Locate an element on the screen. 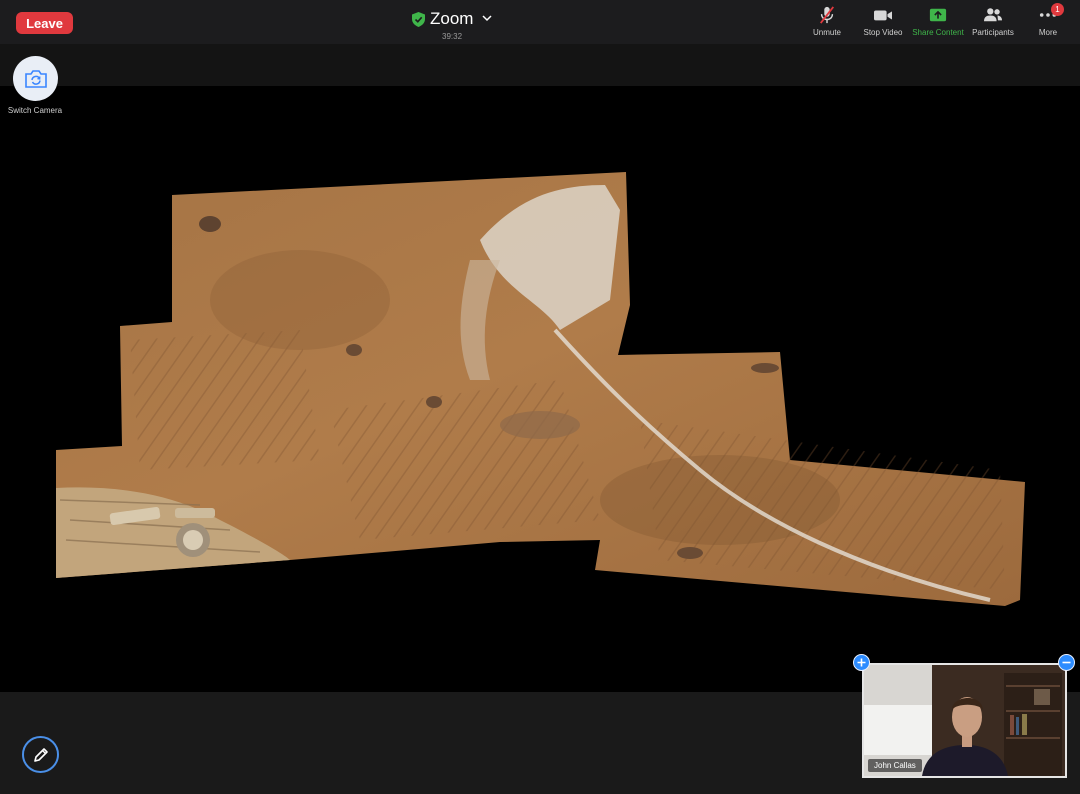 This screenshot has height=794, width=1080. switch-camera-button is located at coordinates (35, 78).